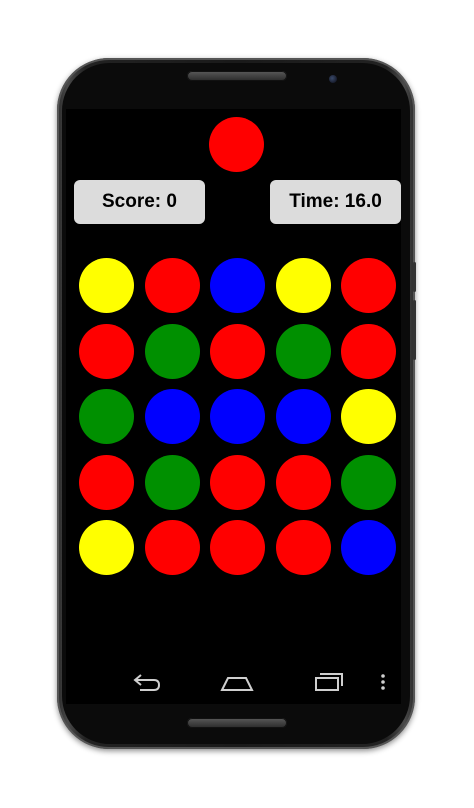 This screenshot has height=808, width=474. I want to click on timer-label: Time: 16.0, so click(335, 201).